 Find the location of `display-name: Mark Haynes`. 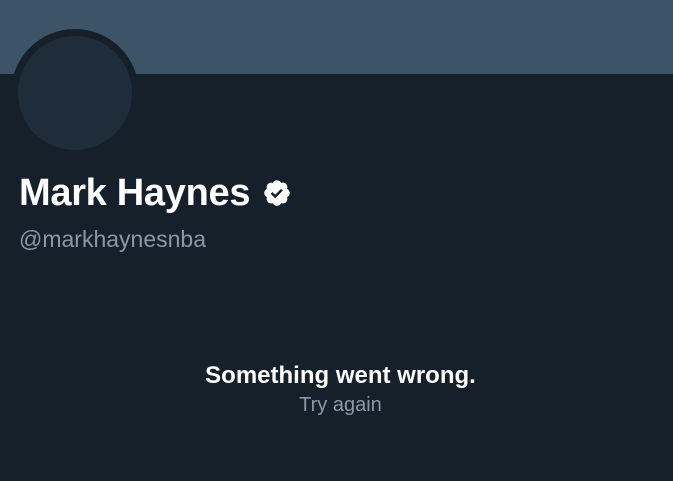

display-name: Mark Haynes is located at coordinates (135, 193).